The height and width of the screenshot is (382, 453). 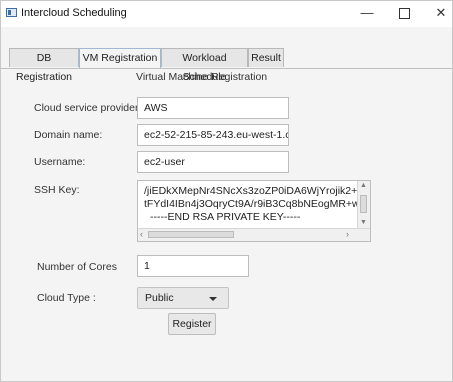 What do you see at coordinates (89, 108) in the screenshot?
I see `cloud-provider-label: Cloud service provider :` at bounding box center [89, 108].